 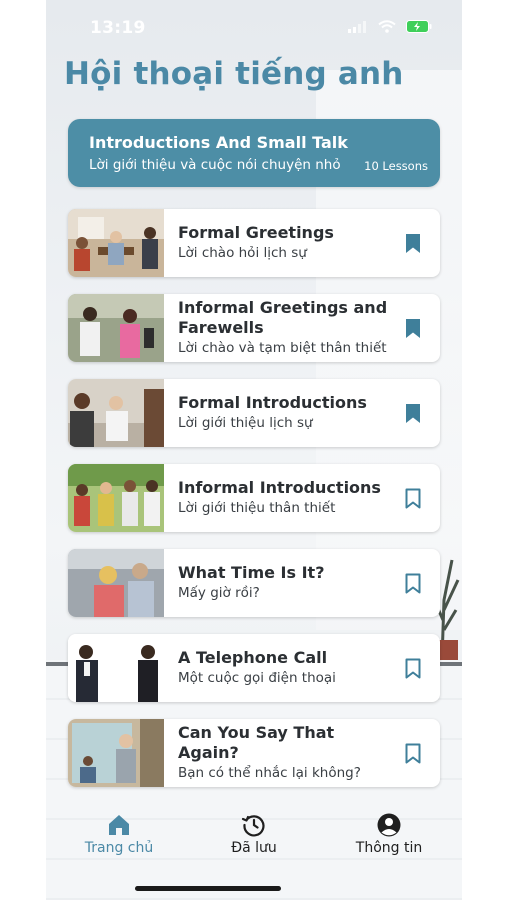 I want to click on tab-saved: Đã lưu, so click(x=254, y=834).